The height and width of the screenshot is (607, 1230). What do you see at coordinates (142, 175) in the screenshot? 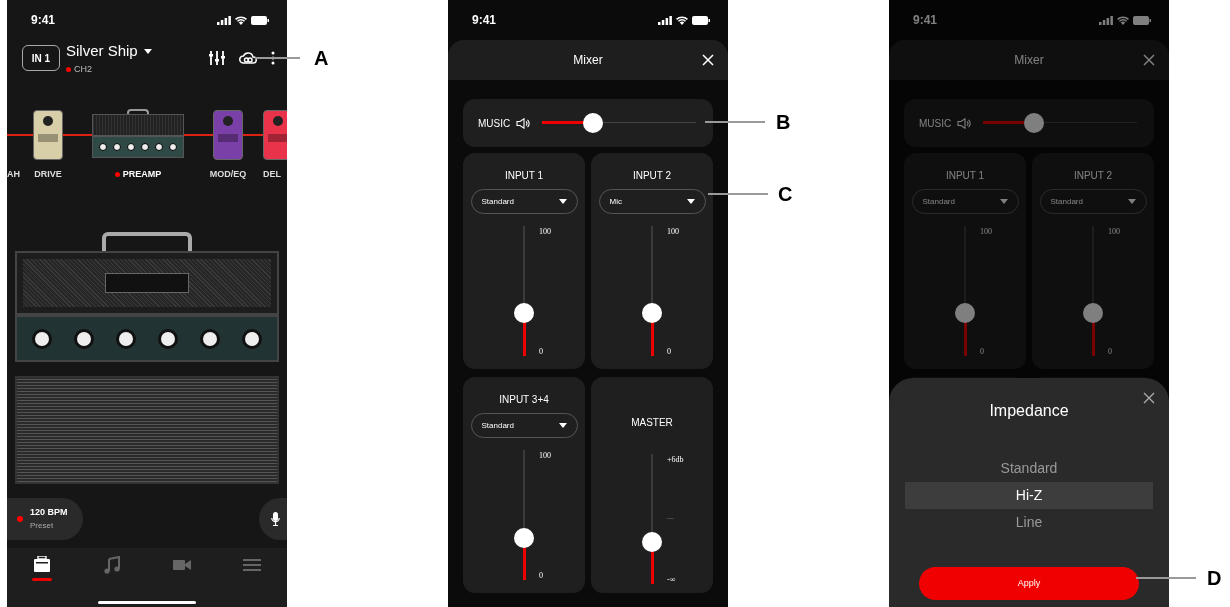
I see `chain-label: PREAMP` at bounding box center [142, 175].